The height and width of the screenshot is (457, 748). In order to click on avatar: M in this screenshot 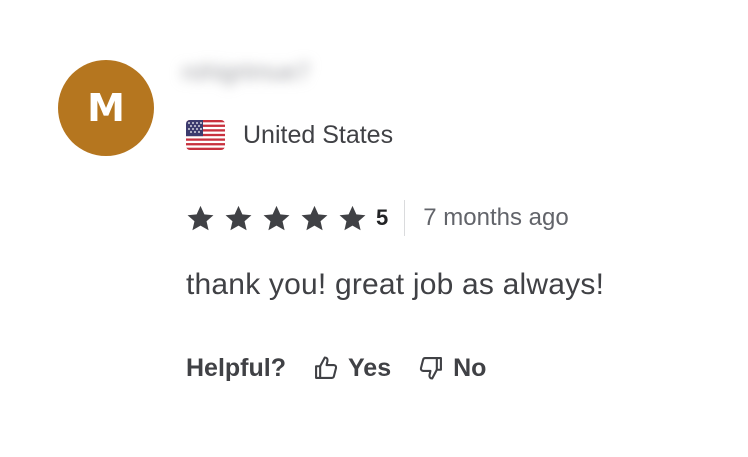, I will do `click(106, 108)`.